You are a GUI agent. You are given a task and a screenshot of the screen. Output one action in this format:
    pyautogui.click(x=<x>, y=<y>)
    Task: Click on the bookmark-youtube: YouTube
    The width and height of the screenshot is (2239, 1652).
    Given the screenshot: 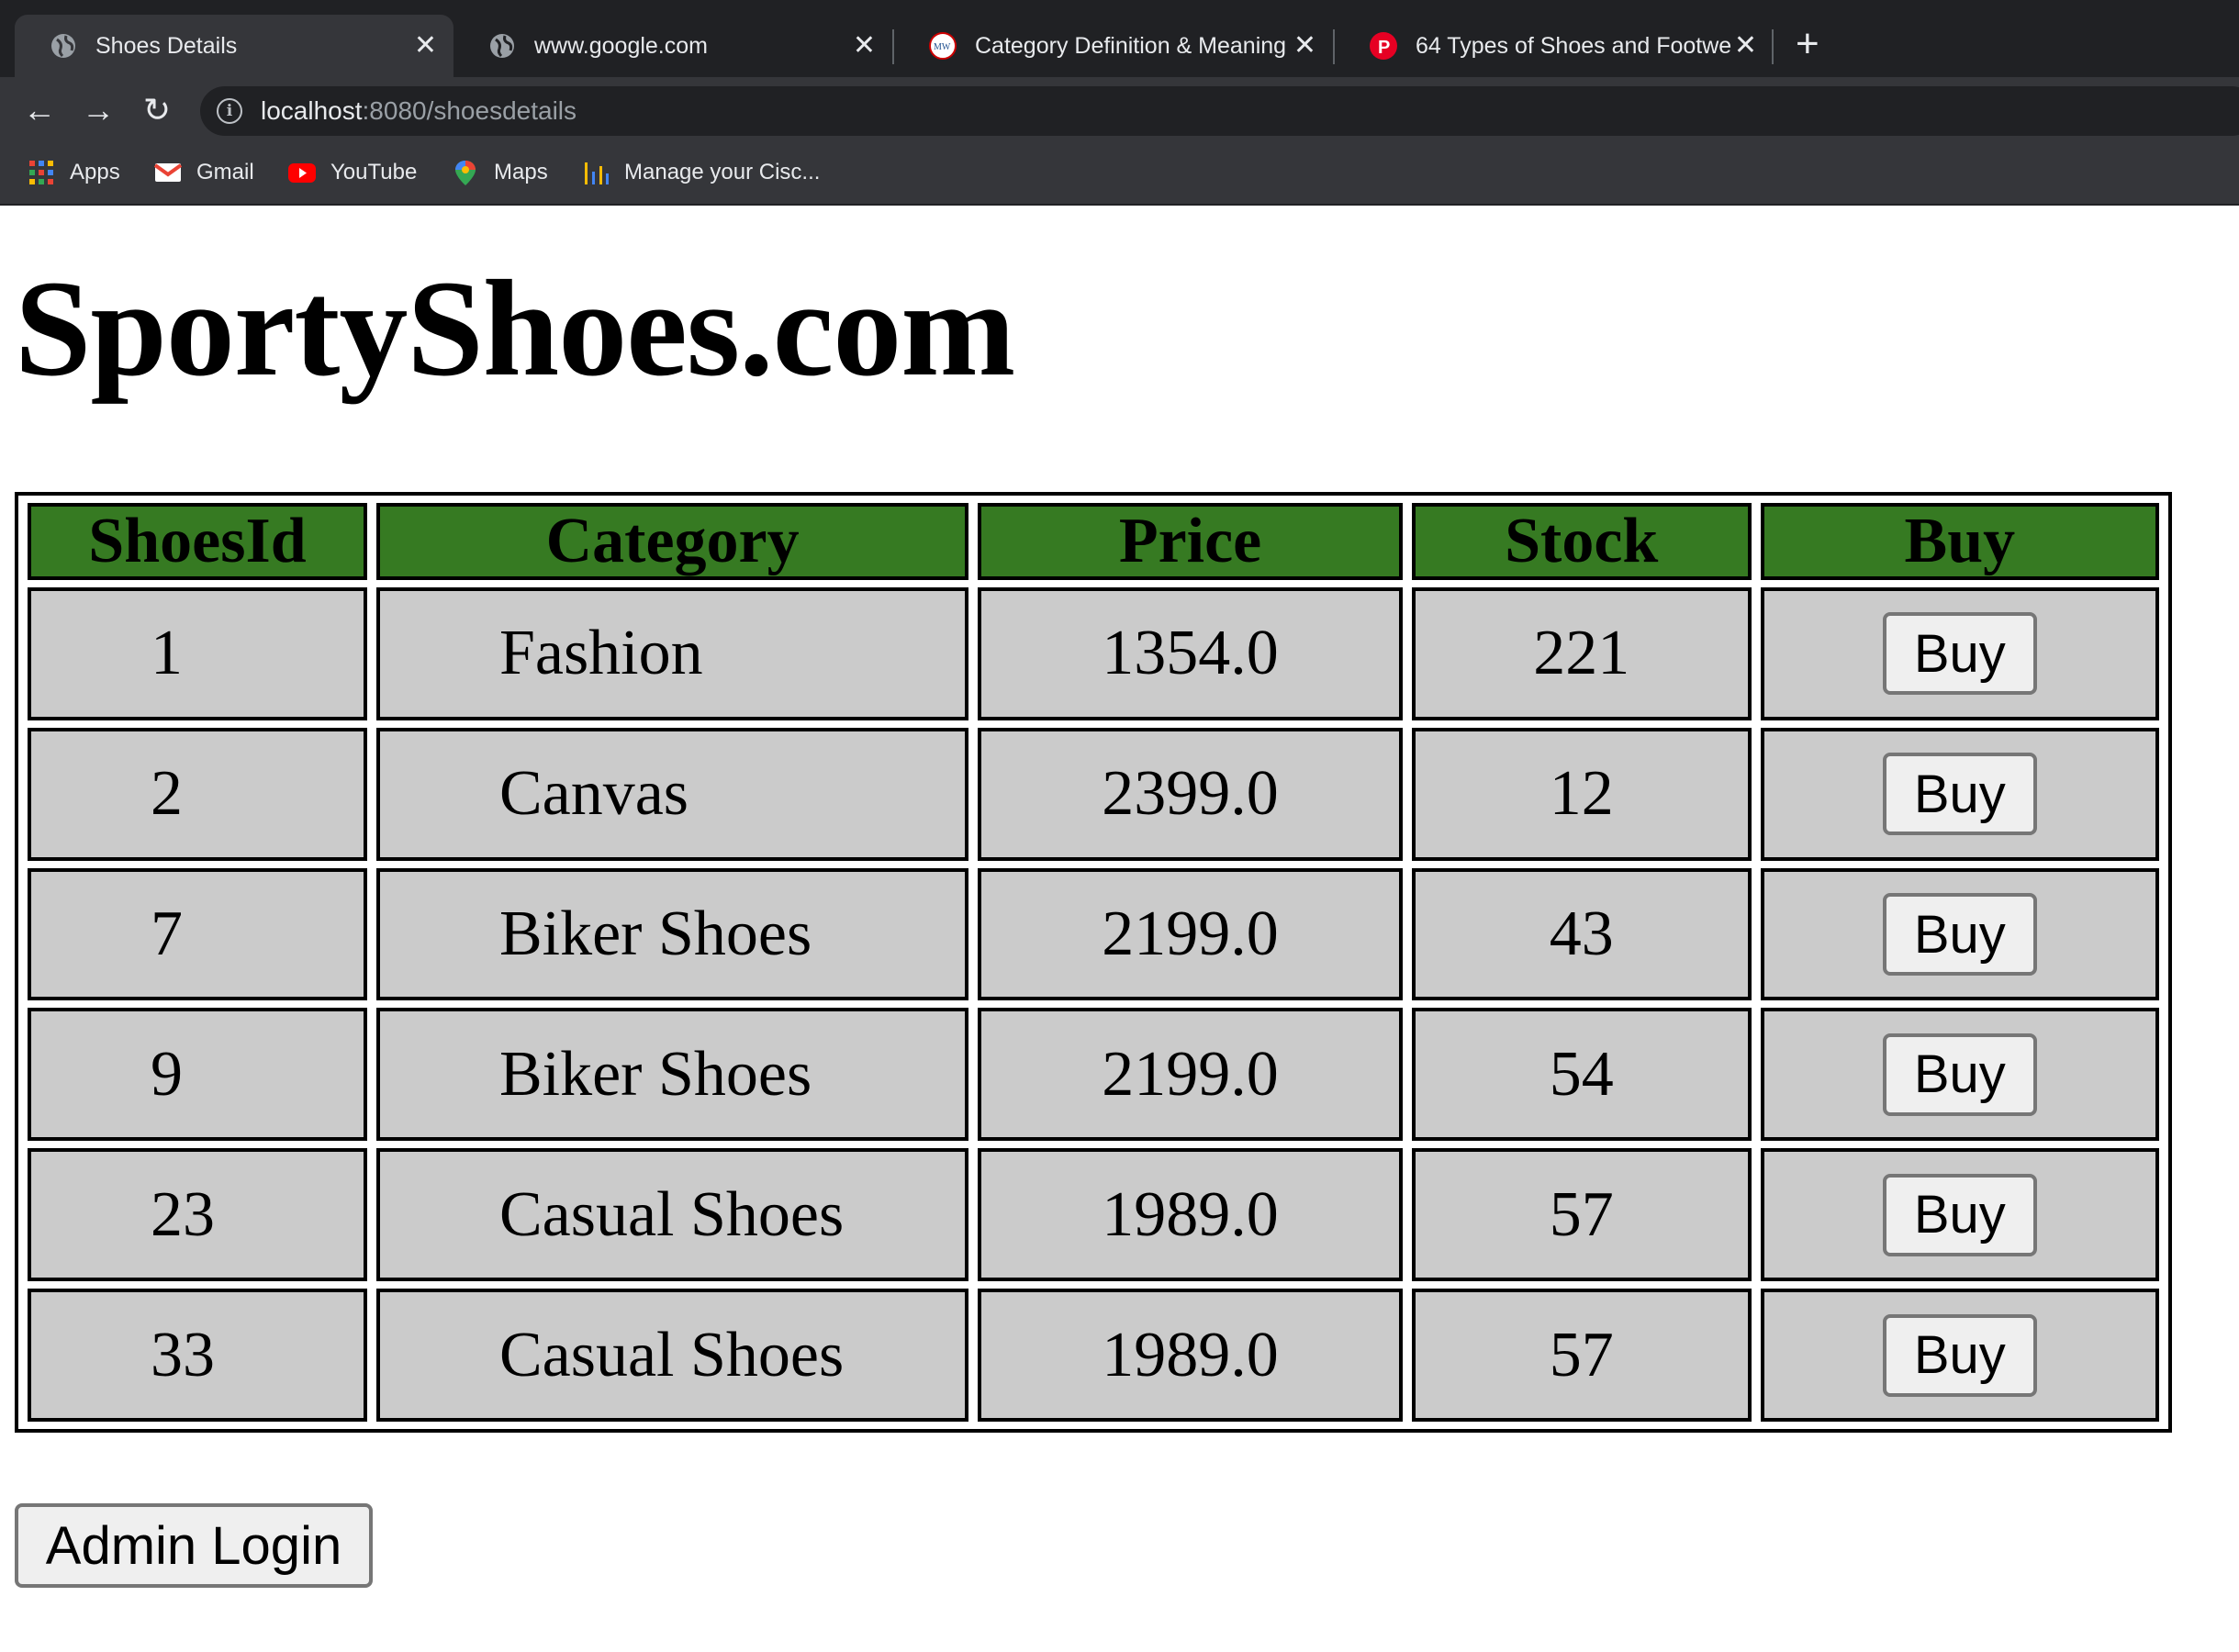 What is the action you would take?
    pyautogui.click(x=352, y=173)
    